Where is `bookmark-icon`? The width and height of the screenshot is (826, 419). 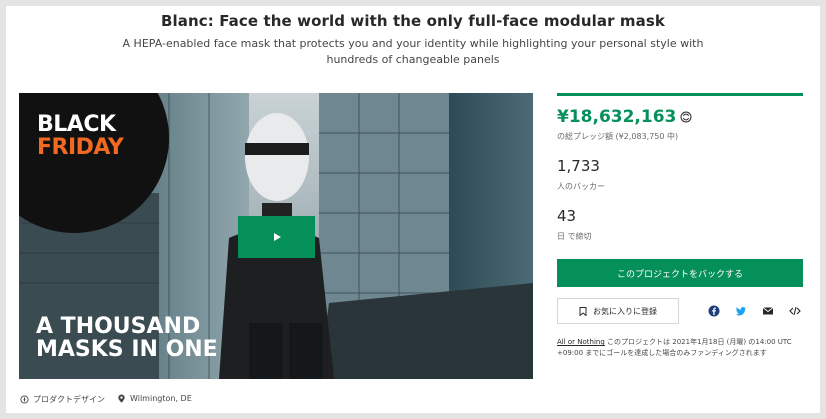 bookmark-icon is located at coordinates (583, 311).